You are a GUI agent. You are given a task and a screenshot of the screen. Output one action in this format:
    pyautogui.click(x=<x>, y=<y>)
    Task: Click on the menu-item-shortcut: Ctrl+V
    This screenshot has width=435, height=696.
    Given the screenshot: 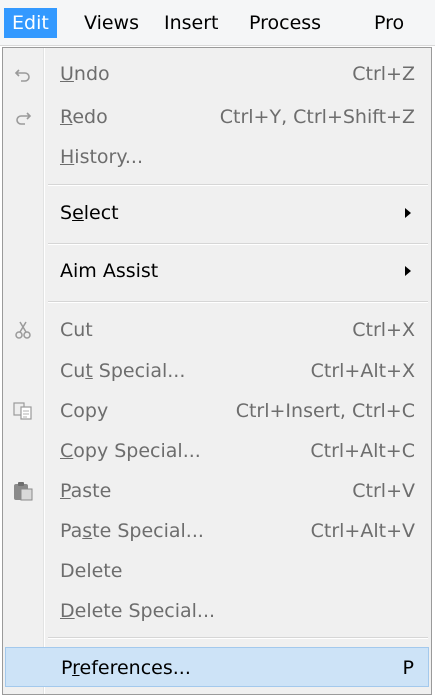 What is the action you would take?
    pyautogui.click(x=383, y=491)
    